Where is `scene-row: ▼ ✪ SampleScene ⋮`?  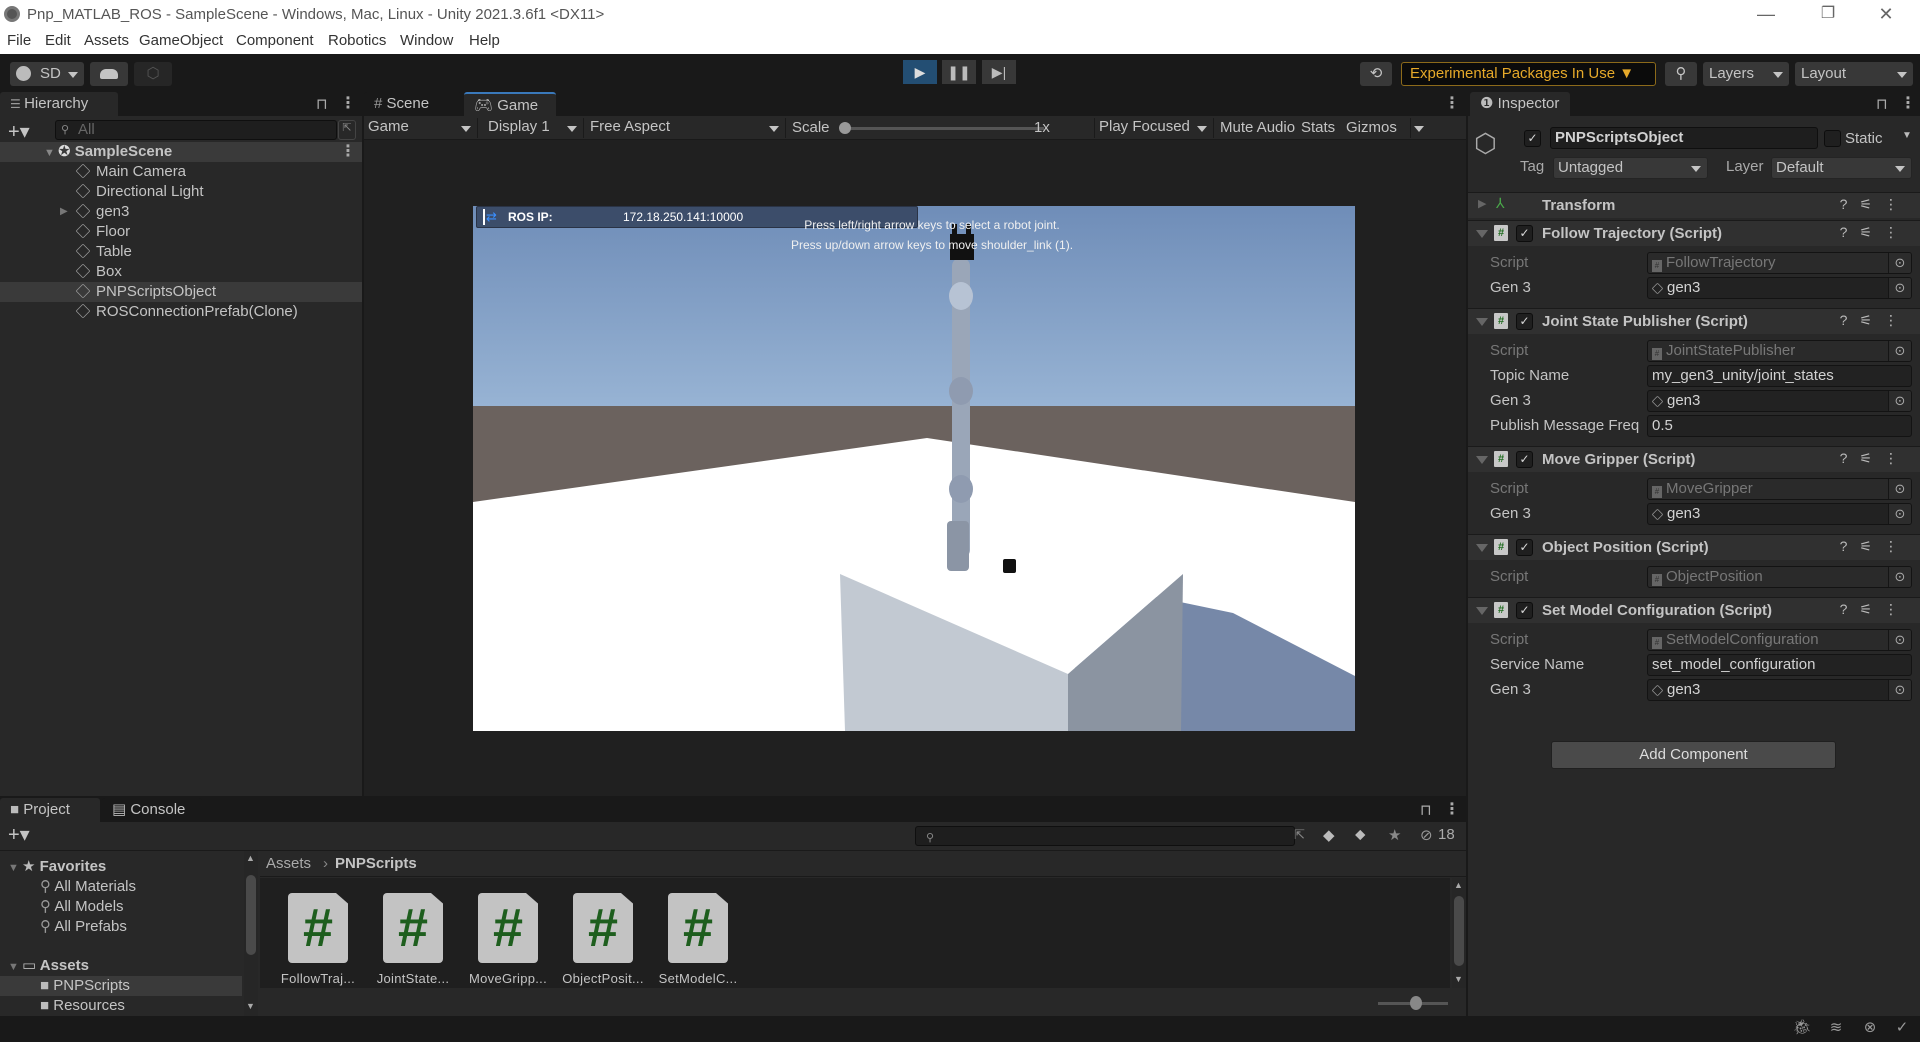 scene-row: ▼ ✪ SampleScene ⋮ is located at coordinates (181, 152).